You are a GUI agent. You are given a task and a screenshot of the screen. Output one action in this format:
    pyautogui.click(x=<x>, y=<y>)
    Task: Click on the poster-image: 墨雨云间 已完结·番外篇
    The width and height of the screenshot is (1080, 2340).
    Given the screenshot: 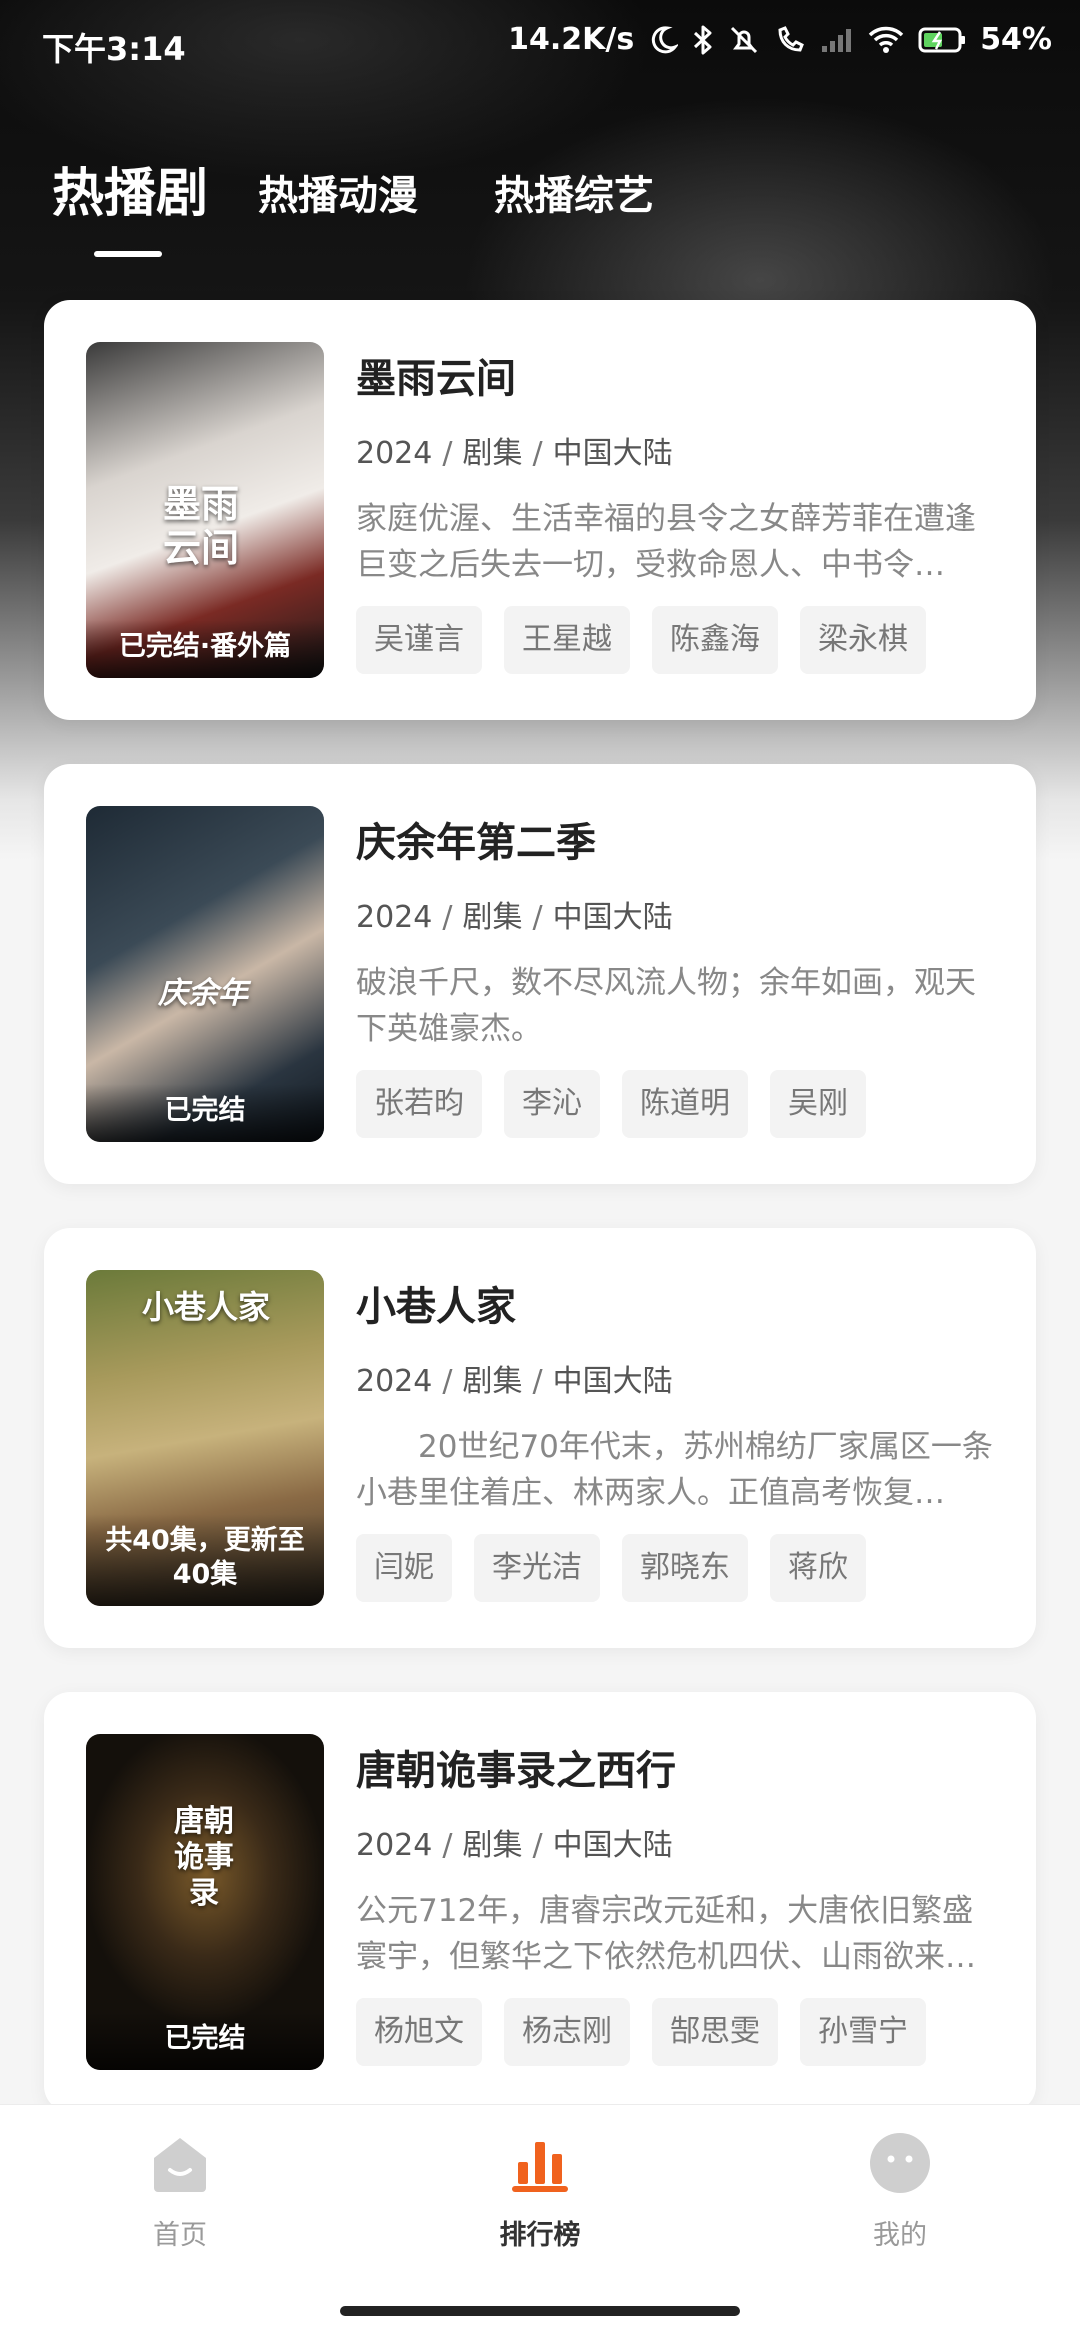 What is the action you would take?
    pyautogui.click(x=205, y=510)
    